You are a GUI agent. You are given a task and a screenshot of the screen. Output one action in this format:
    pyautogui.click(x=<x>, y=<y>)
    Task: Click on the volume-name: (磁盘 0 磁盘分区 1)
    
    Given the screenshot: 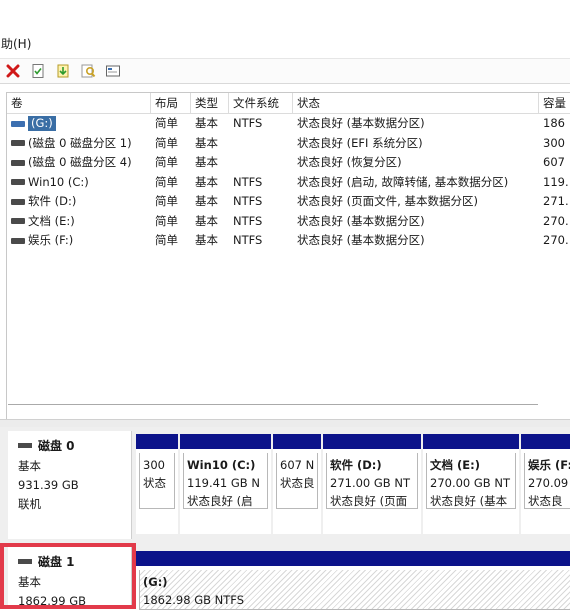 What is the action you would take?
    pyautogui.click(x=80, y=142)
    